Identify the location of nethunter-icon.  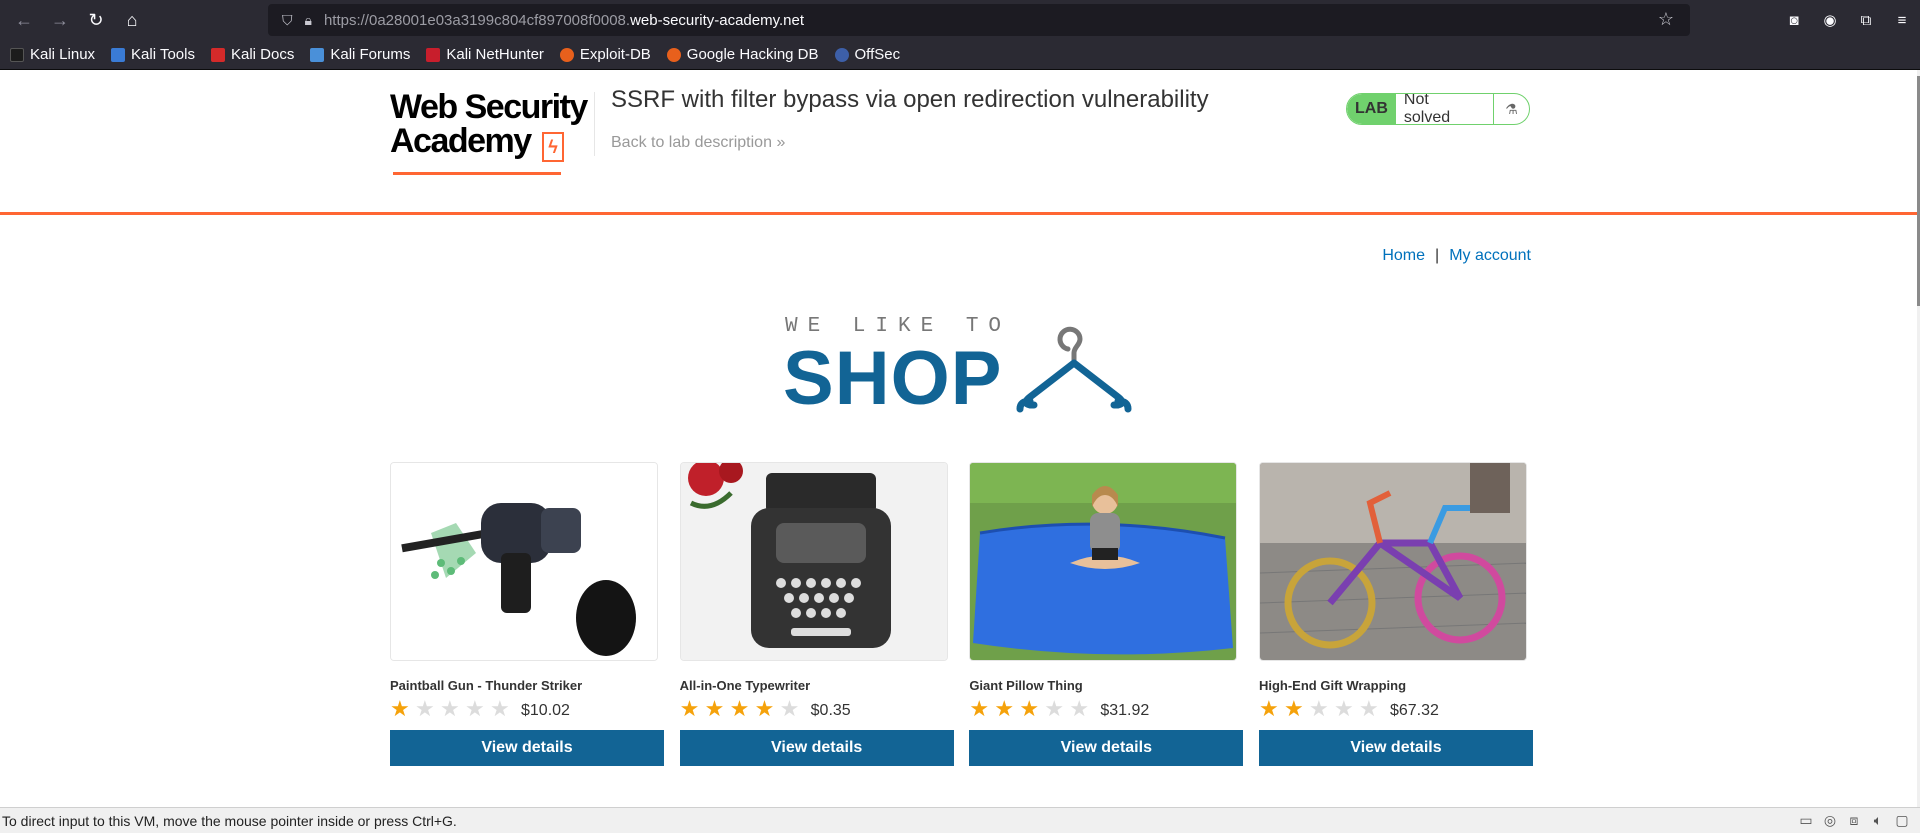
(433, 54).